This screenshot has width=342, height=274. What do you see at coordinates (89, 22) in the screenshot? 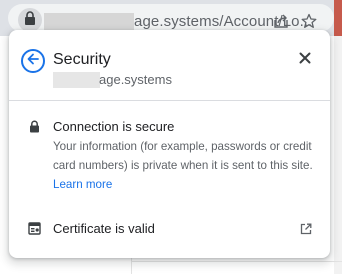
I see `url-redaction` at bounding box center [89, 22].